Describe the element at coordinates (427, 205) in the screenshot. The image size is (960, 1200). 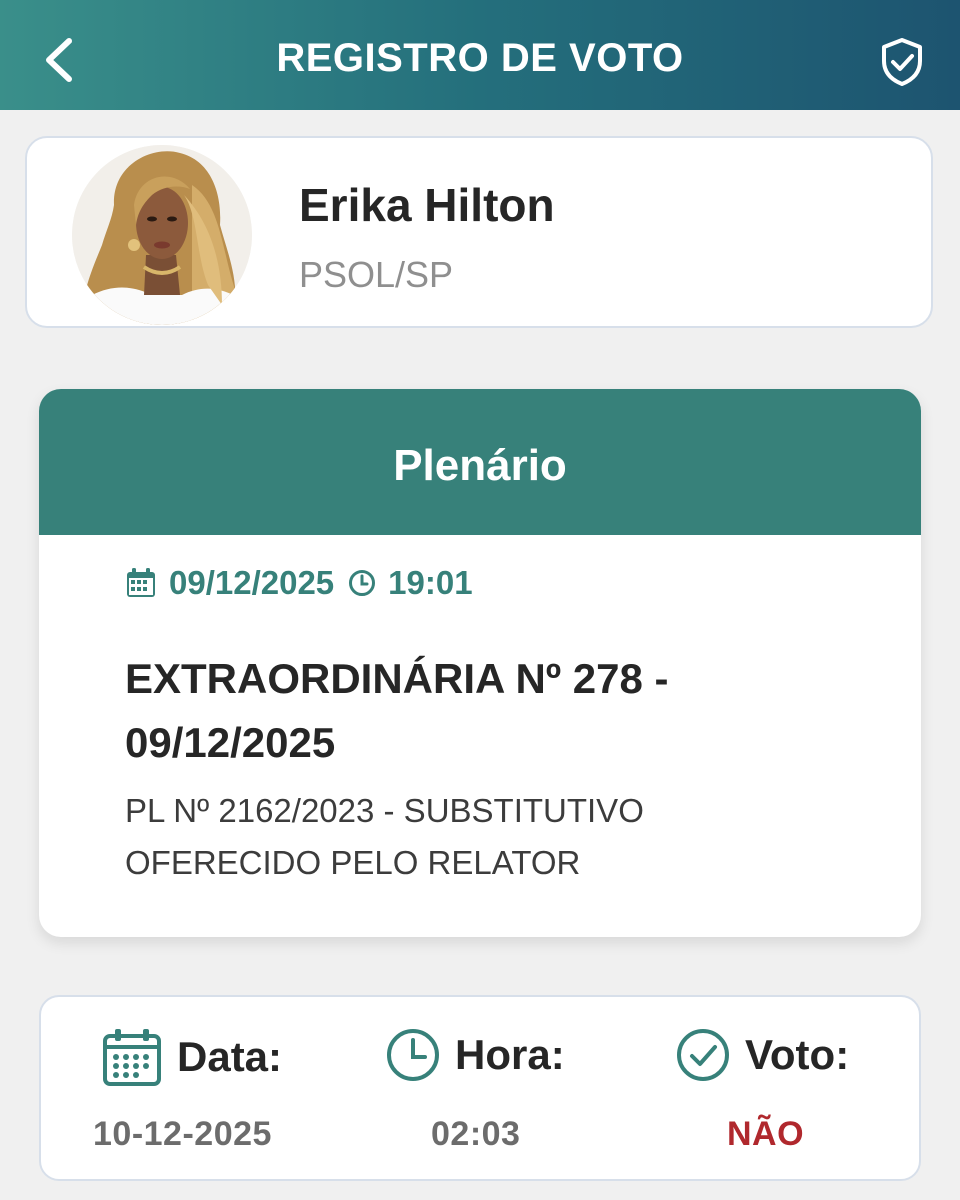
I see `deputy-name: Erika Hilton` at that location.